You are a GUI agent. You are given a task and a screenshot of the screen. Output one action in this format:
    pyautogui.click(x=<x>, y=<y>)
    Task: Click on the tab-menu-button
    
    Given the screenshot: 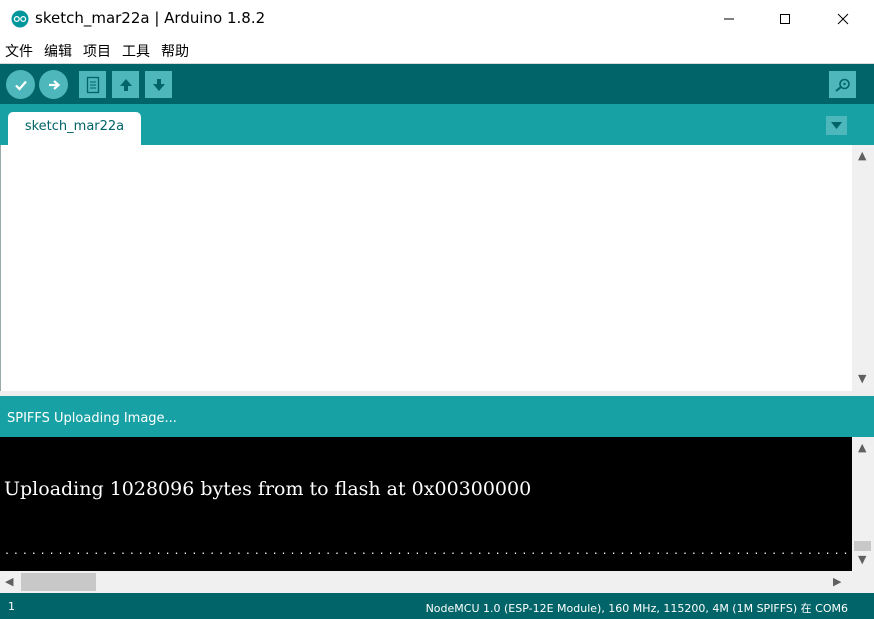 What is the action you would take?
    pyautogui.click(x=836, y=125)
    